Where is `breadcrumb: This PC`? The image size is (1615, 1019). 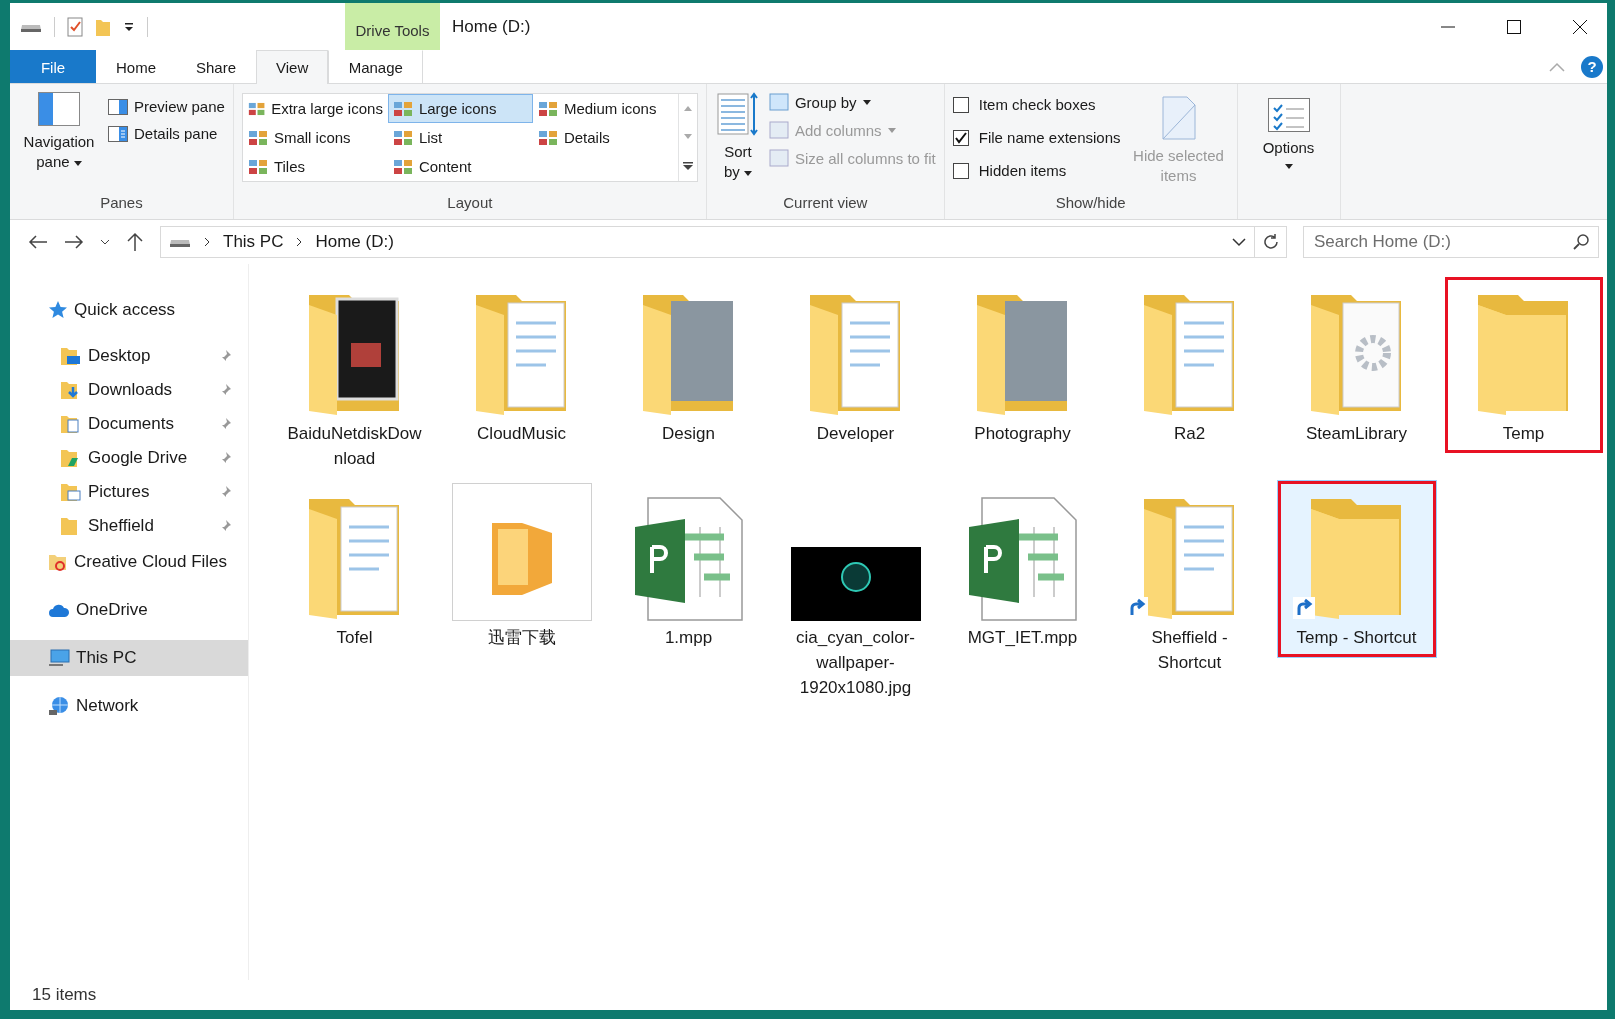
breadcrumb: This PC is located at coordinates (253, 242).